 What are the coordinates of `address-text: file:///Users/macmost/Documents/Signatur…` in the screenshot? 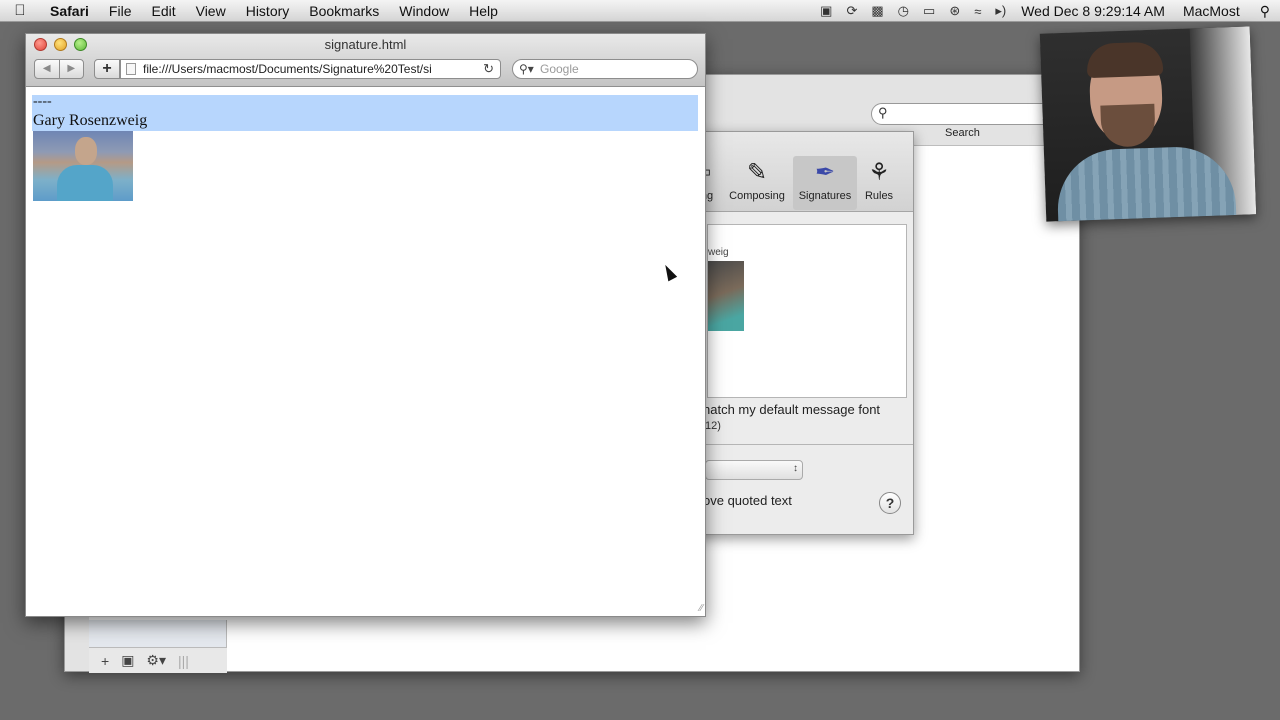 It's located at (308, 69).